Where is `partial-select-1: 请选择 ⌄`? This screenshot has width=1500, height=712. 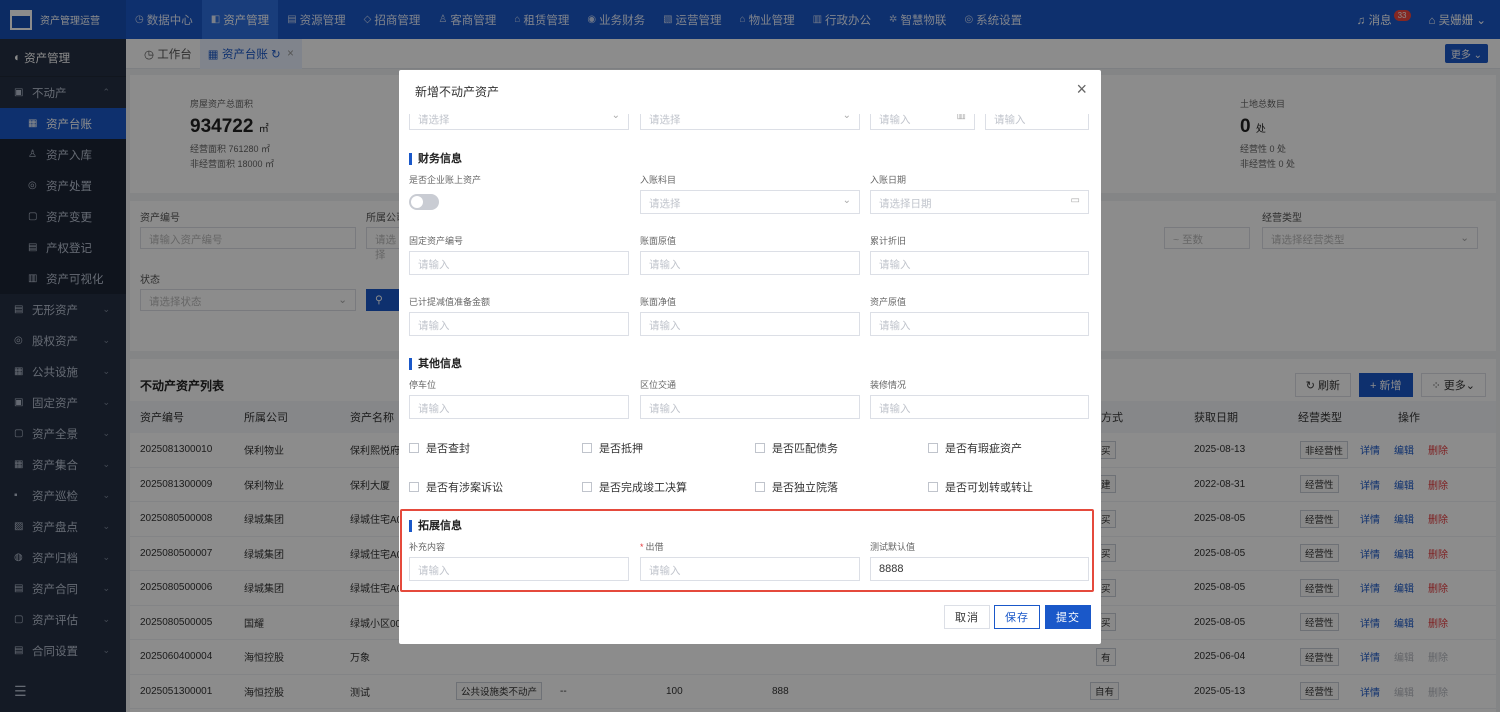
partial-select-1: 请选择 ⌄ is located at coordinates (519, 122).